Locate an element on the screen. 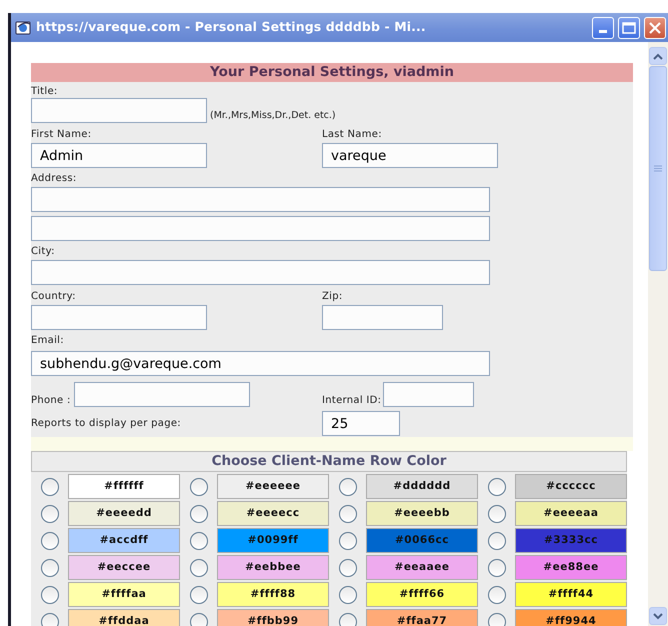 The width and height of the screenshot is (668, 626). color-swatch: #eeeedd is located at coordinates (124, 513).